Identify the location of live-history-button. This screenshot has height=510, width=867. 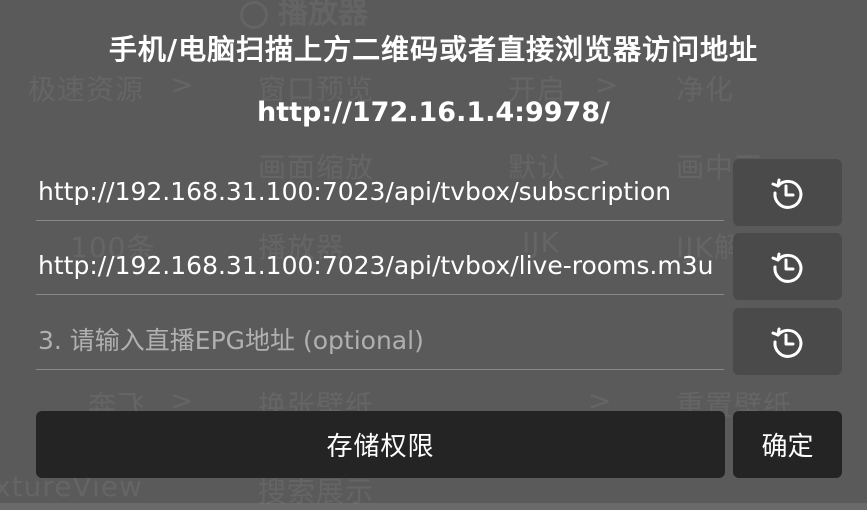
(787, 266).